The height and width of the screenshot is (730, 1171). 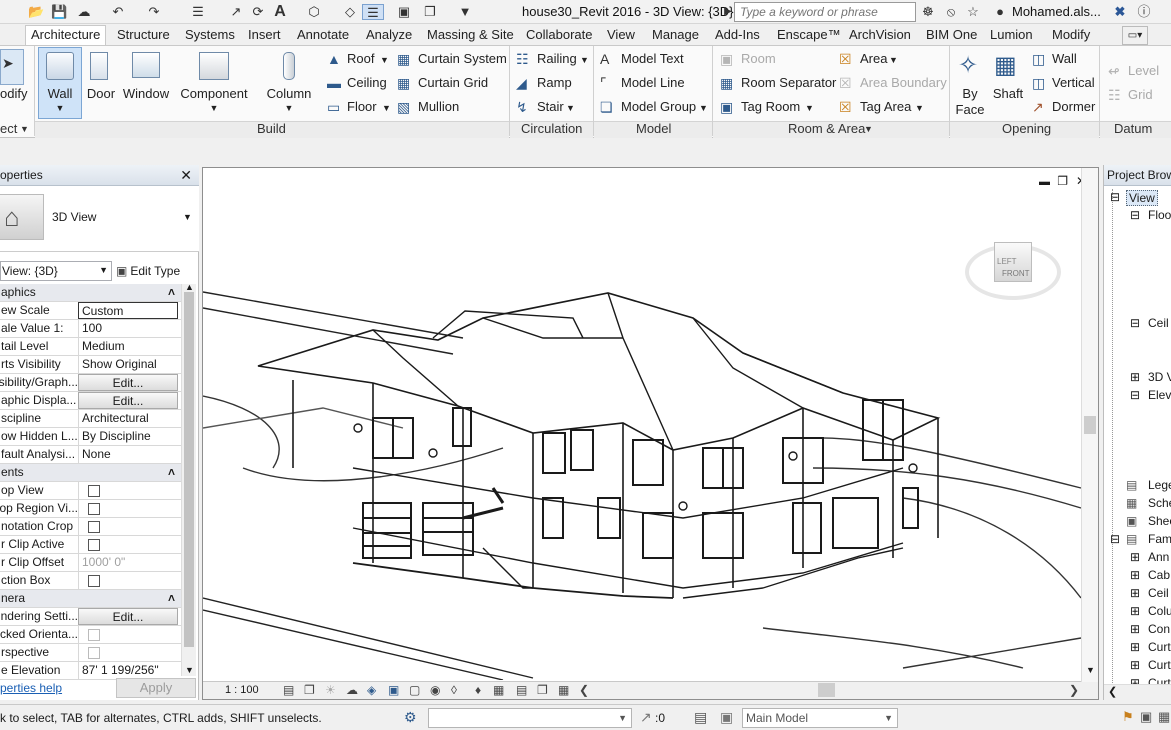 What do you see at coordinates (367, 83) in the screenshot?
I see `ceiling-button: Ceiling` at bounding box center [367, 83].